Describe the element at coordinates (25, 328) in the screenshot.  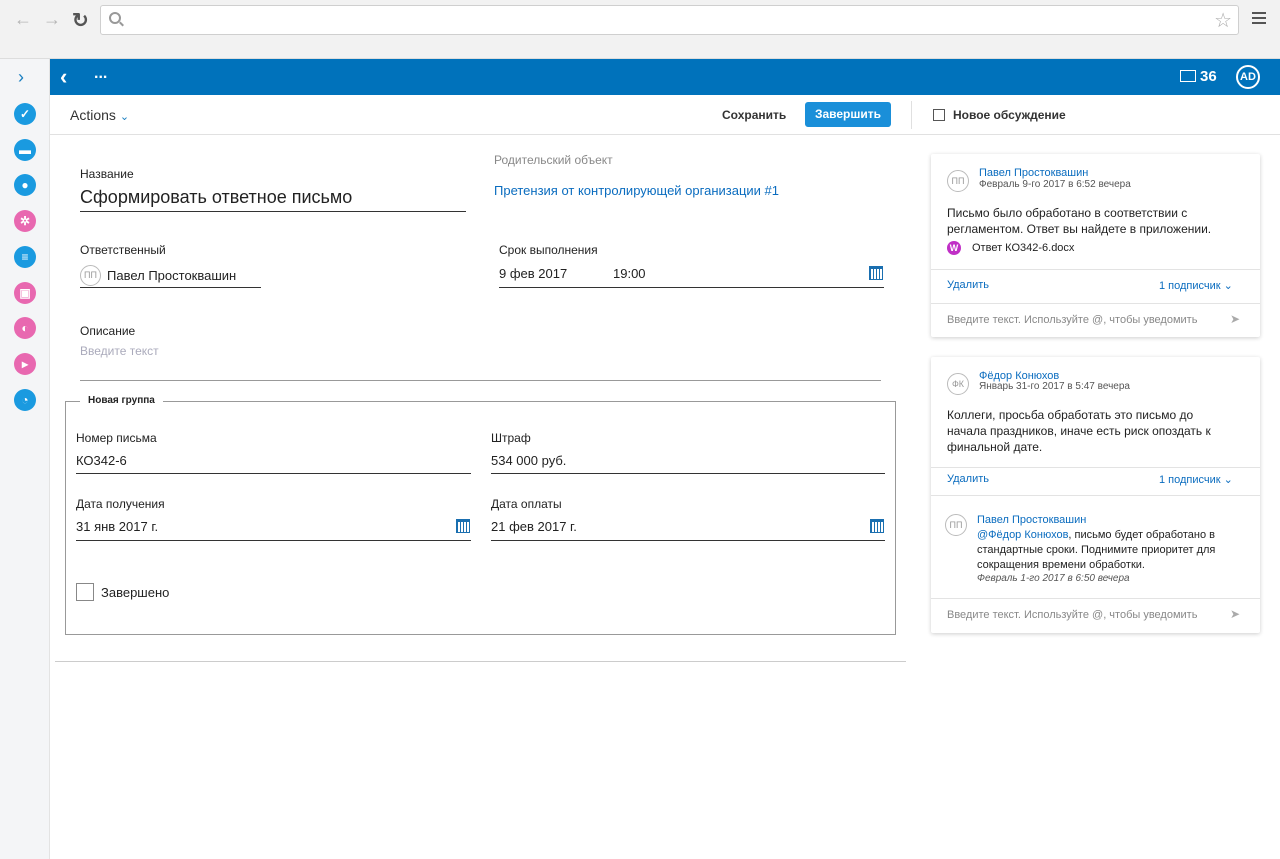
I see `dashboard-icon: ◐` at that location.